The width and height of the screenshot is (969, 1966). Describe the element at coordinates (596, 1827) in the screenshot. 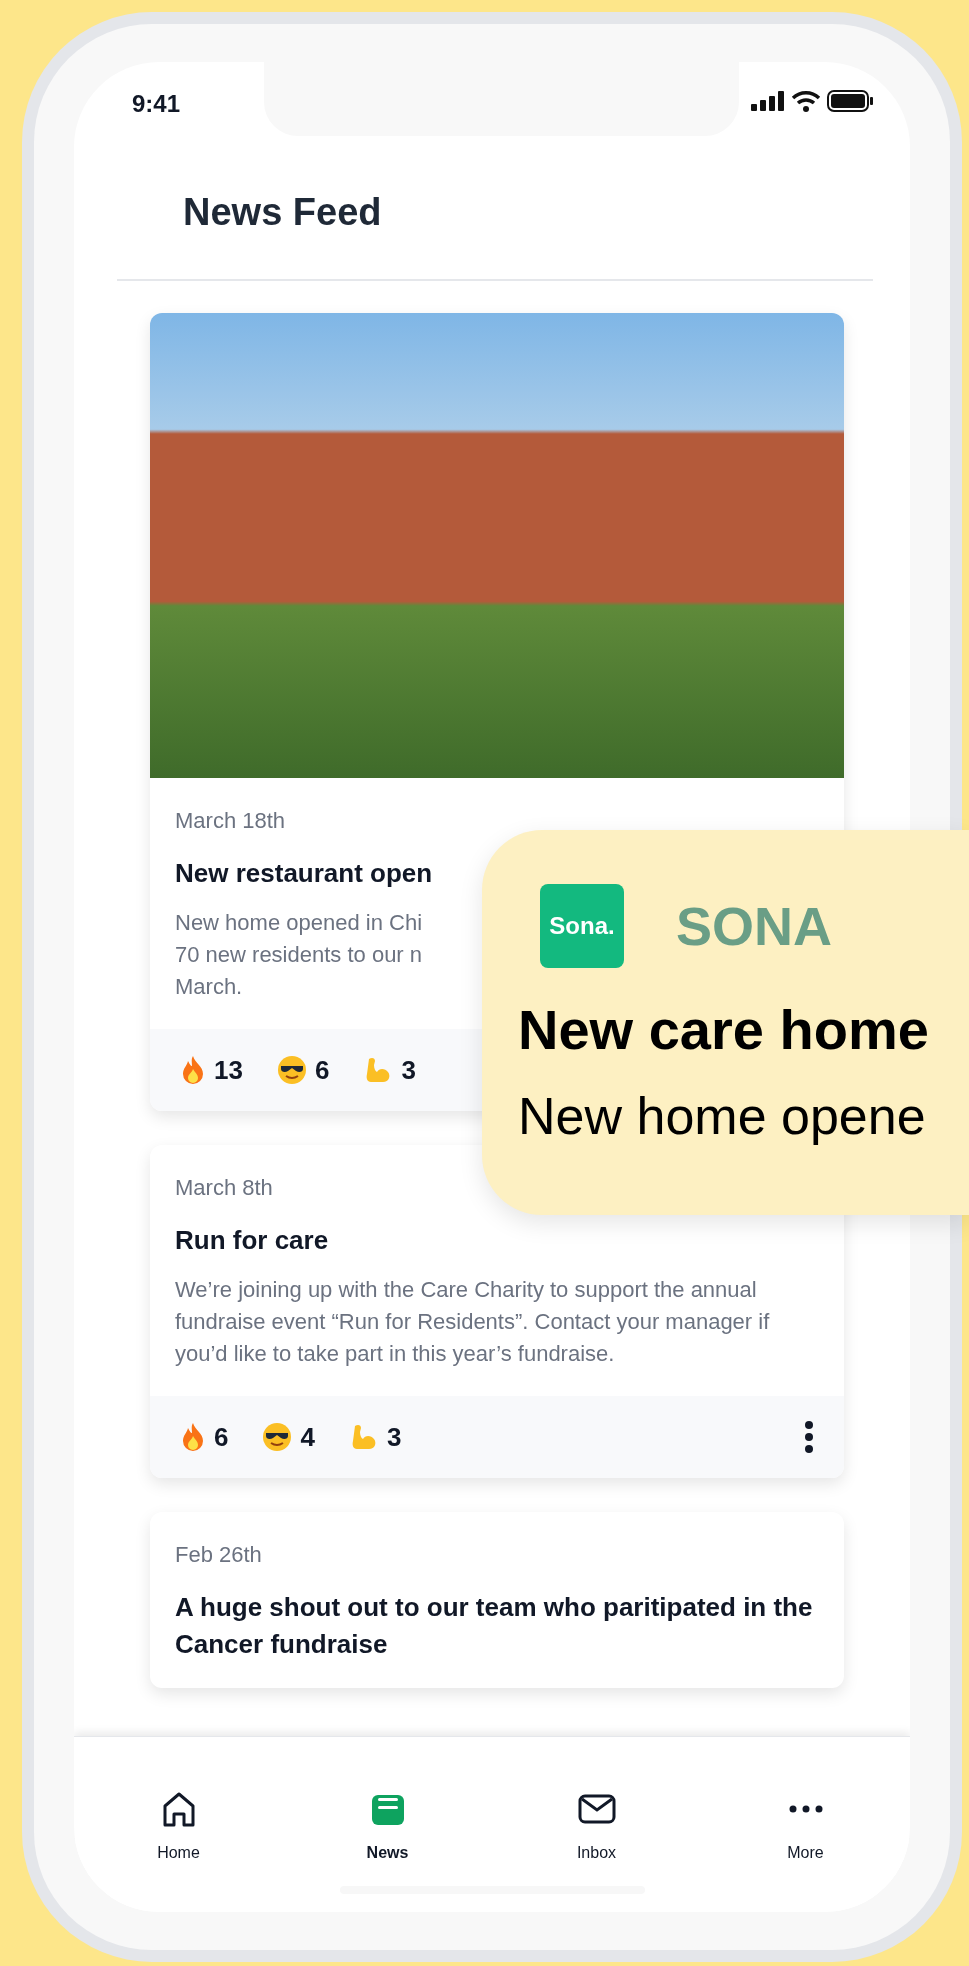

I see `tab-item: Inbox` at that location.